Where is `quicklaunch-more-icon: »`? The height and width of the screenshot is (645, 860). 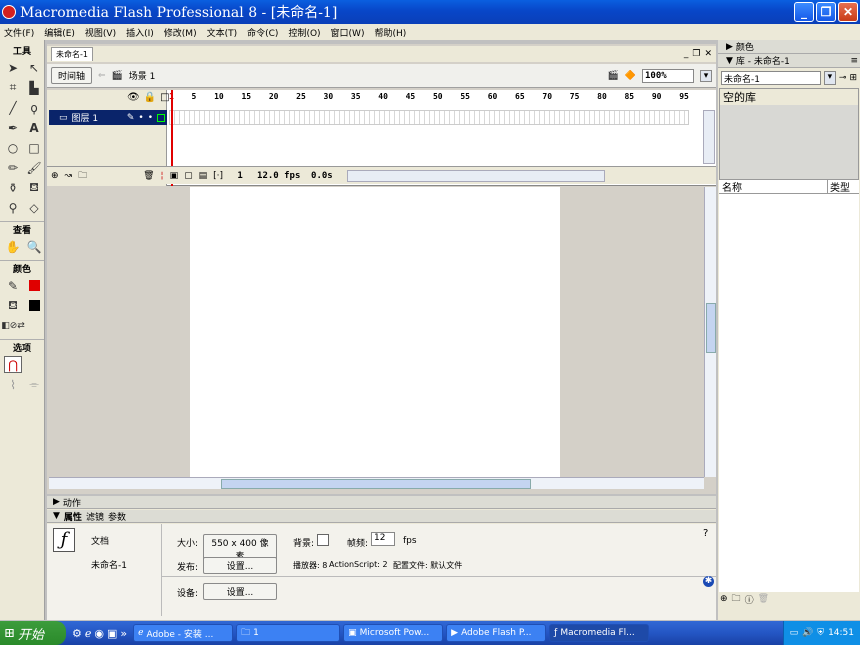 quicklaunch-more-icon: » is located at coordinates (123, 633).